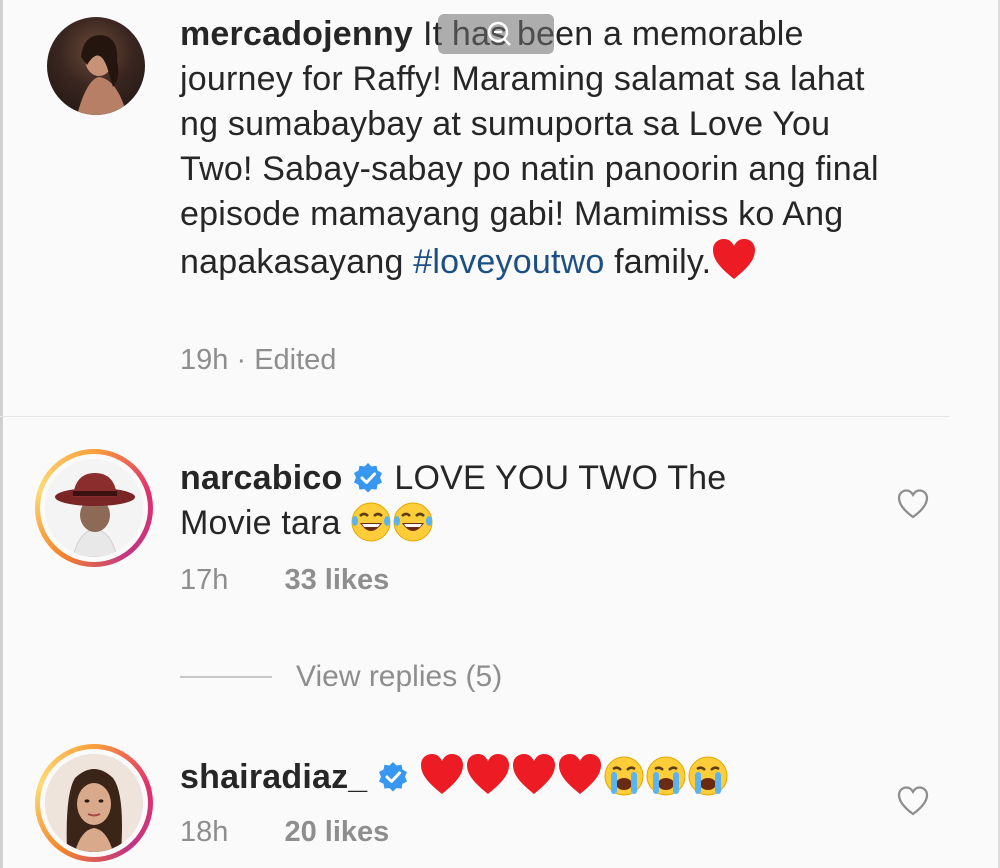  Describe the element at coordinates (204, 832) in the screenshot. I see `timestamp: 18h` at that location.